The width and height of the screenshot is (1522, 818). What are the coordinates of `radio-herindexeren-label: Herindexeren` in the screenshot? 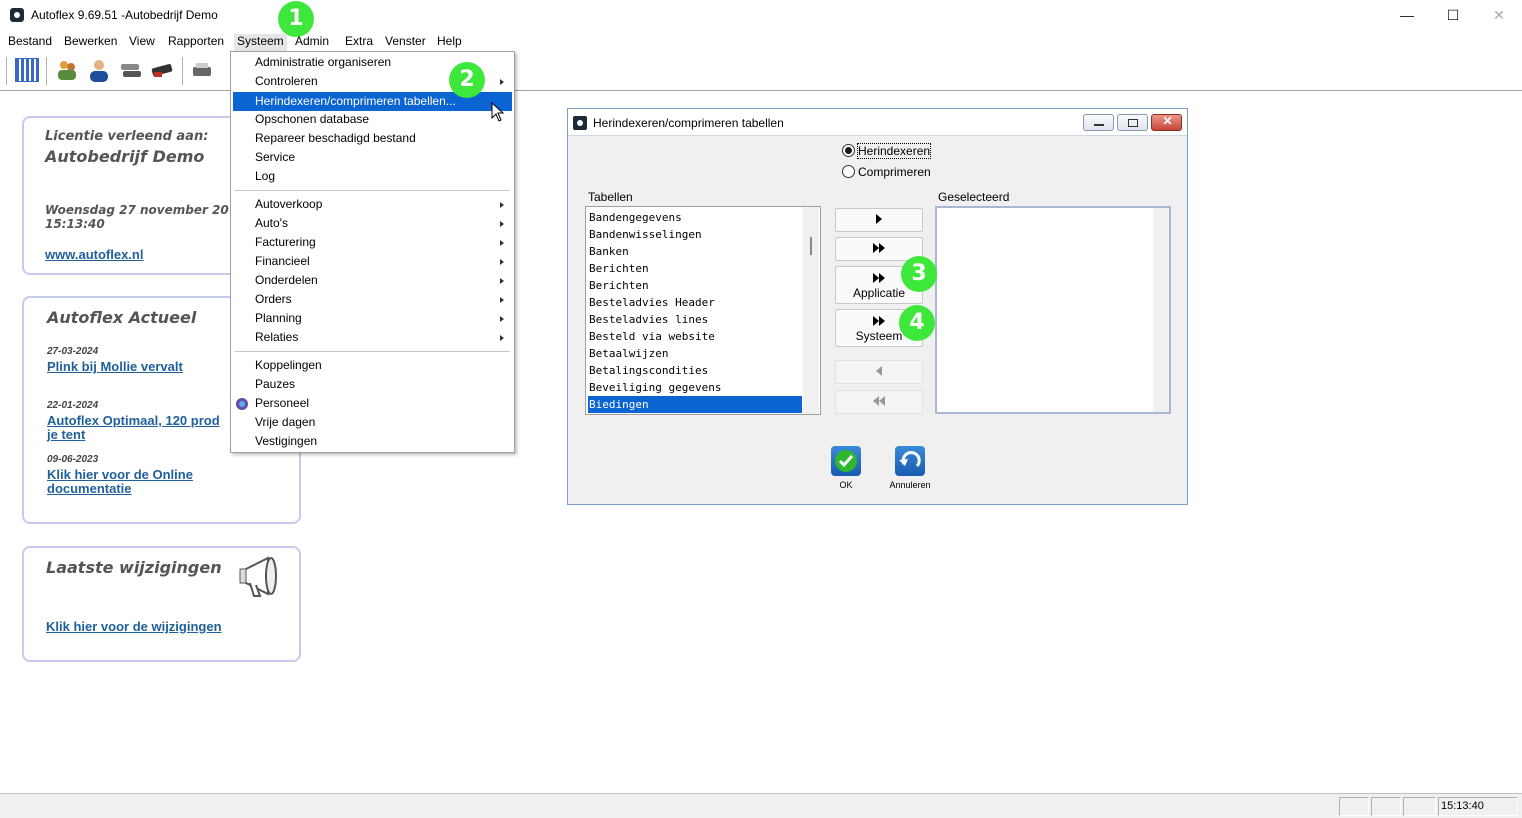 It's located at (894, 151).